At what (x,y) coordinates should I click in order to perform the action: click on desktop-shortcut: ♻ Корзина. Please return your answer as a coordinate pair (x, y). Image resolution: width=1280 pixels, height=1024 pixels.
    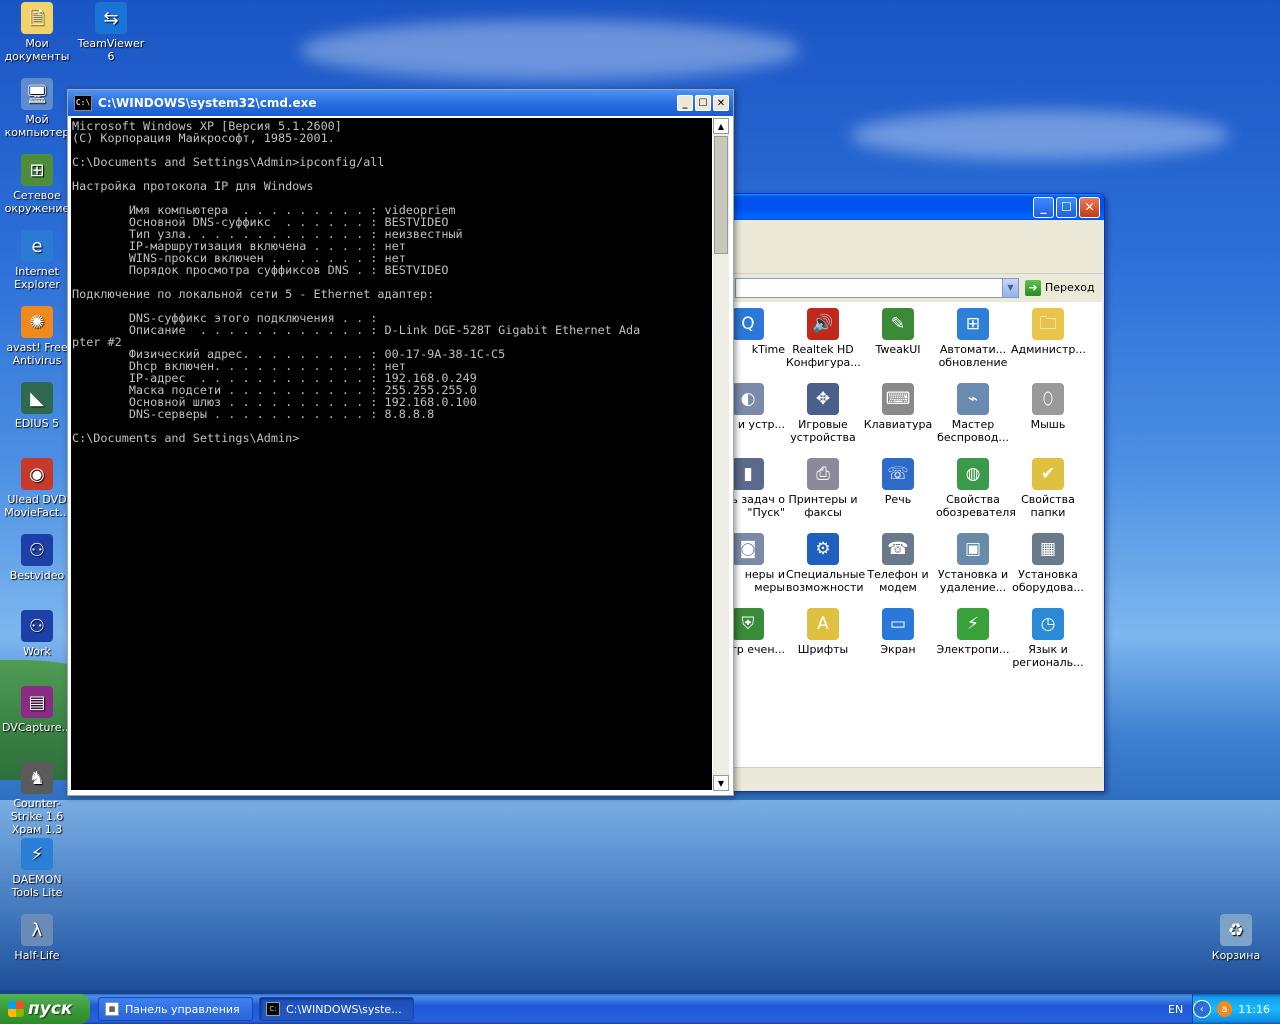
    Looking at the image, I should click on (1236, 938).